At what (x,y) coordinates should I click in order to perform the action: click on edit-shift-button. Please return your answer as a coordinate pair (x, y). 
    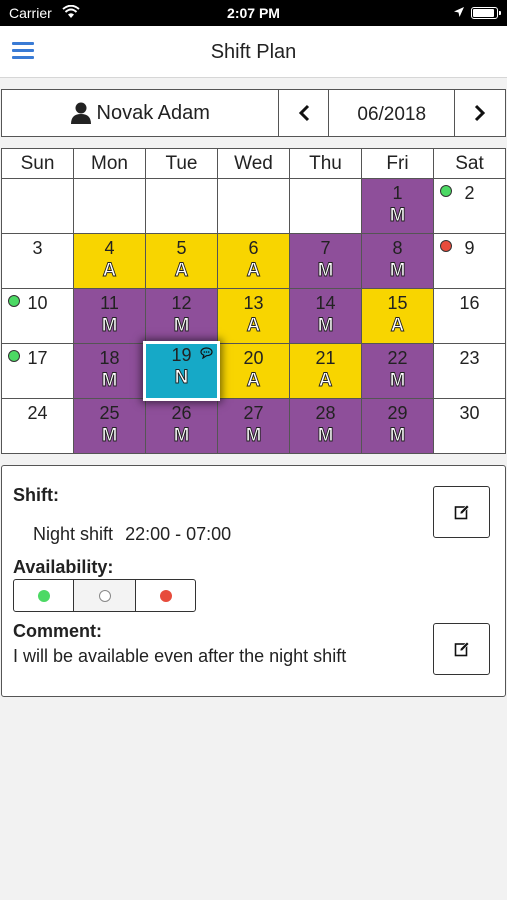
    Looking at the image, I should click on (461, 512).